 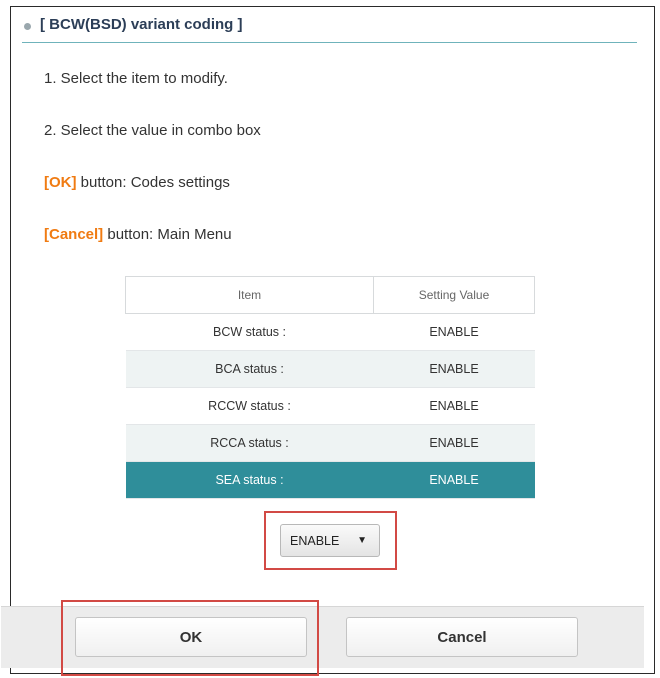 I want to click on row-item: SEA status :, so click(x=249, y=480).